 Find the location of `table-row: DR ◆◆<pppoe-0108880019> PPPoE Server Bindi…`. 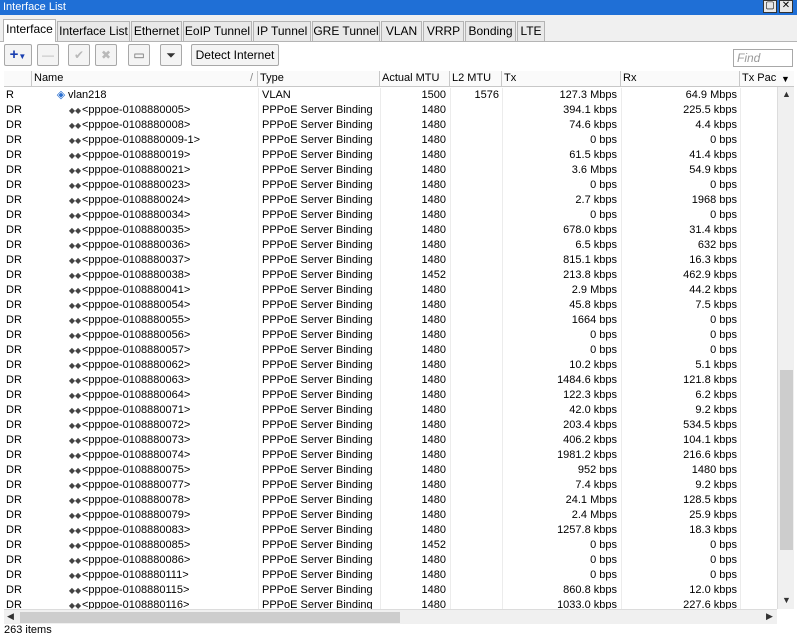

table-row: DR ◆◆<pppoe-0108880019> PPPoE Server Bindi… is located at coordinates (390, 155).